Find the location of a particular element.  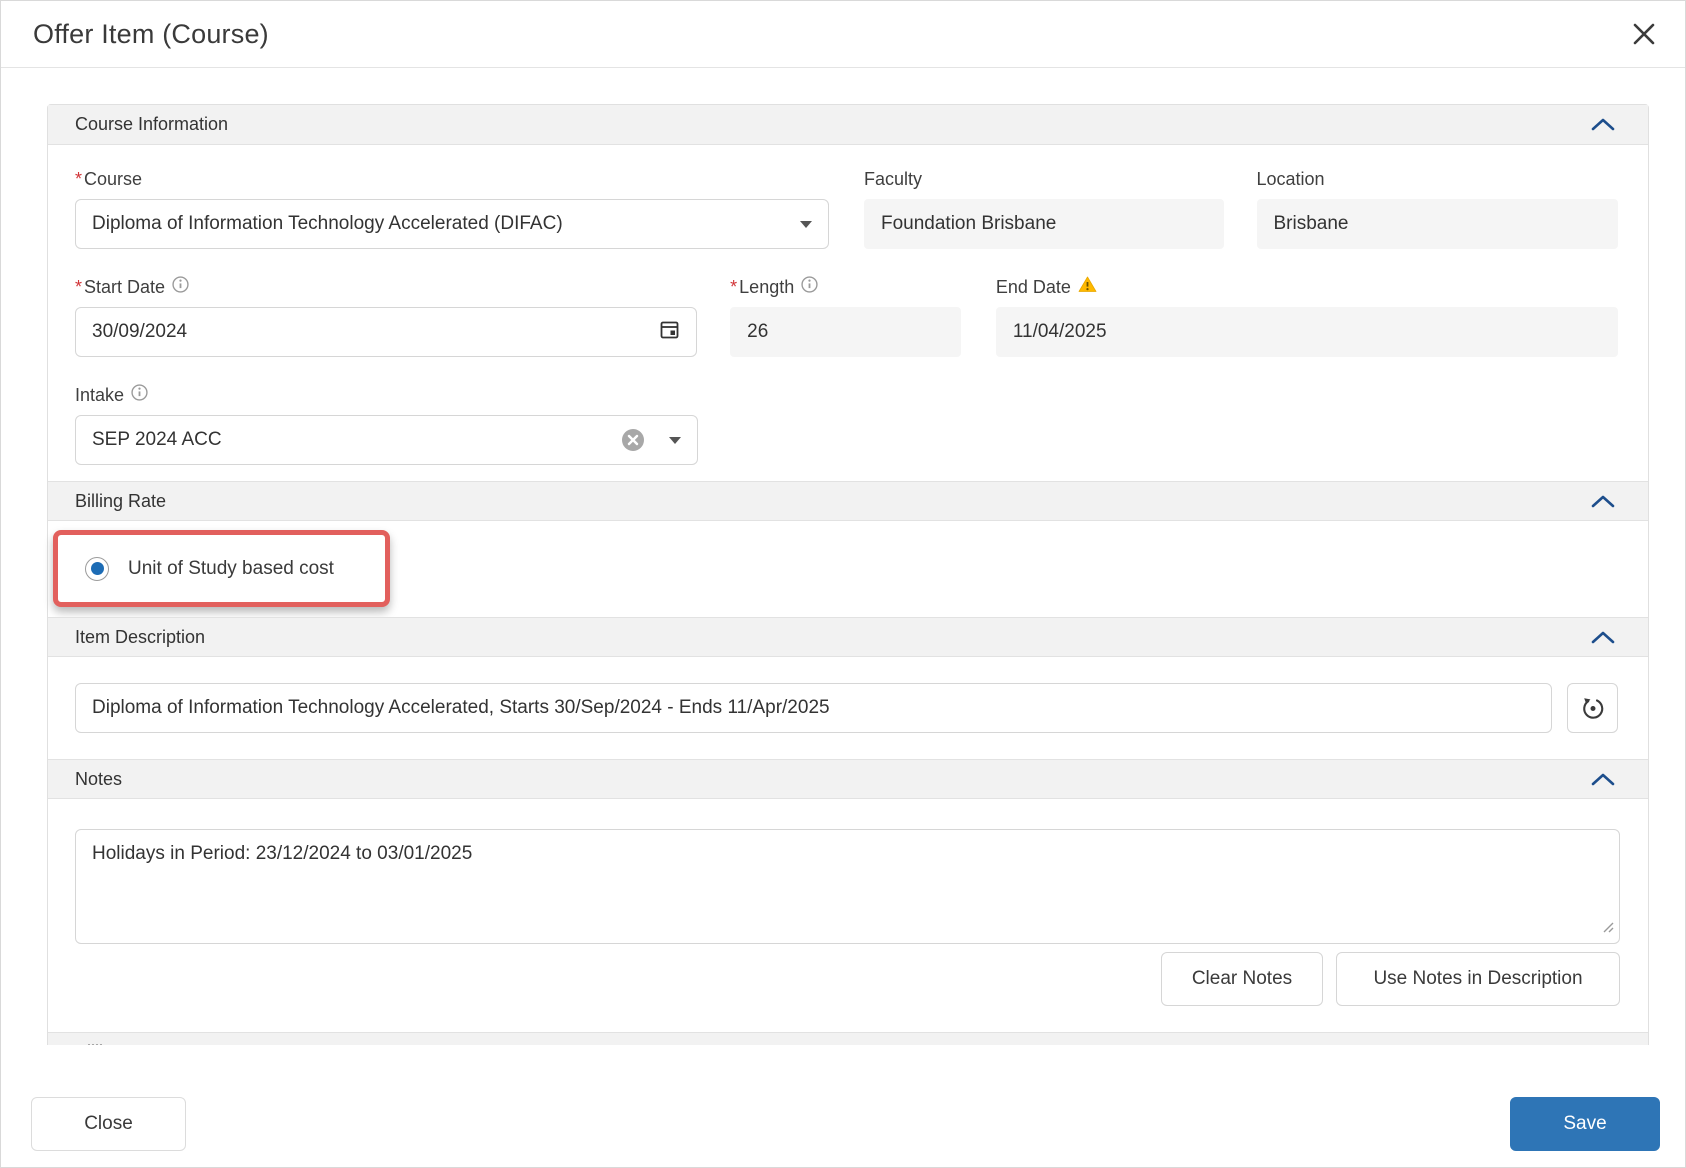

end-date-field: 11/04/2025 is located at coordinates (1306, 332).